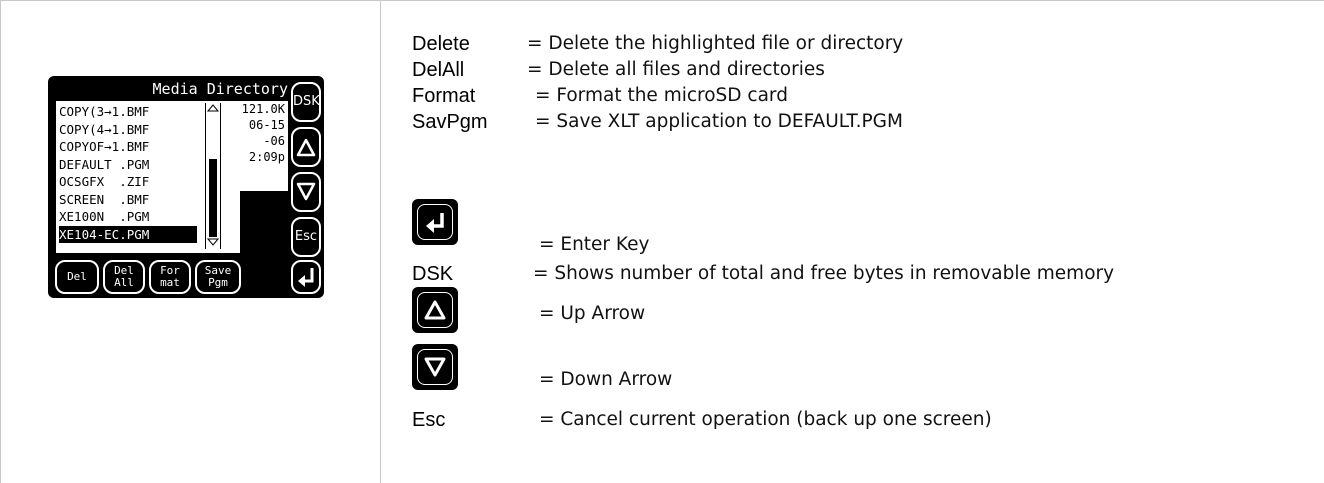 This screenshot has height=483, width=1324. What do you see at coordinates (266, 157) in the screenshot?
I see `file-time: 2:09p` at bounding box center [266, 157].